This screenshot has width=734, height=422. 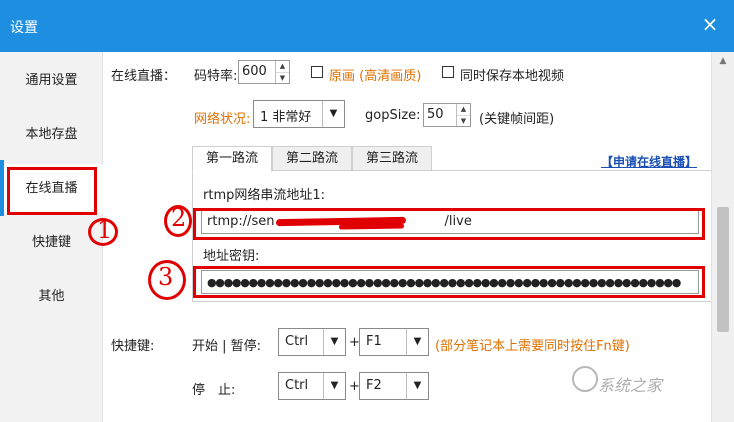 I want to click on sidebar-item-general: 通用设置, so click(x=51, y=81).